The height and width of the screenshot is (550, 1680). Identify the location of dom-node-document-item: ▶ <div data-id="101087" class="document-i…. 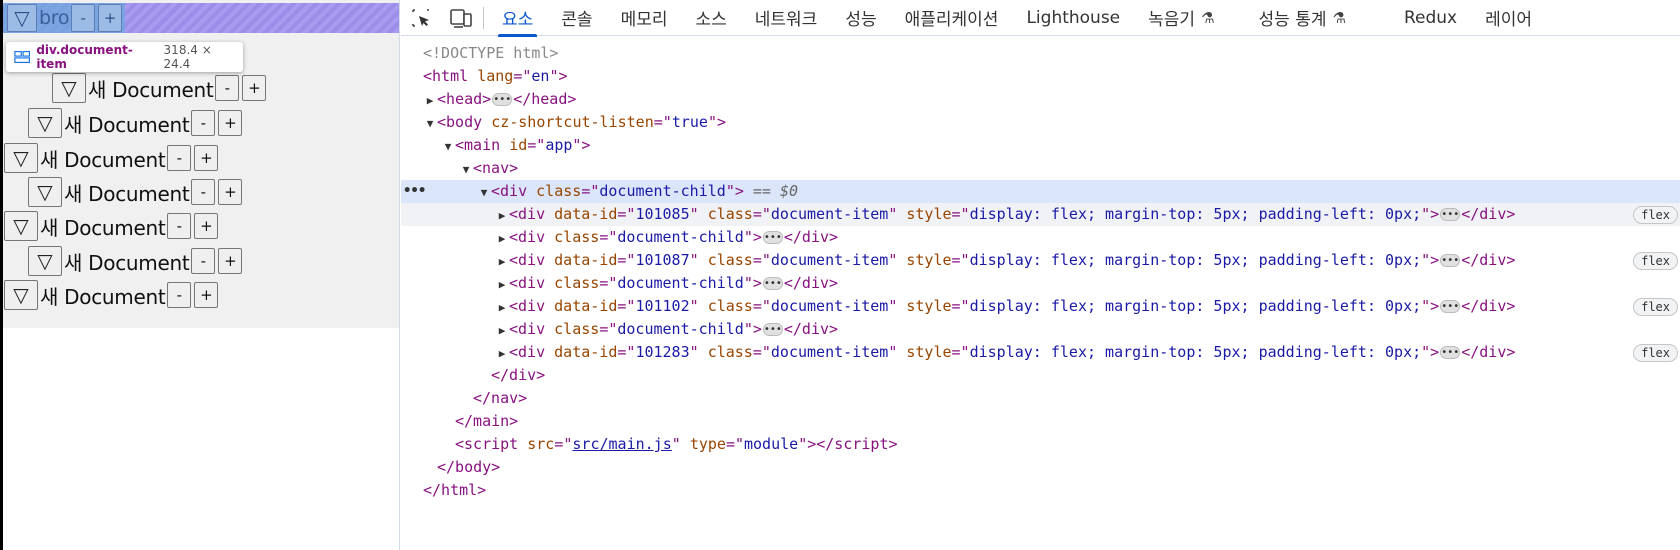
(1040, 260).